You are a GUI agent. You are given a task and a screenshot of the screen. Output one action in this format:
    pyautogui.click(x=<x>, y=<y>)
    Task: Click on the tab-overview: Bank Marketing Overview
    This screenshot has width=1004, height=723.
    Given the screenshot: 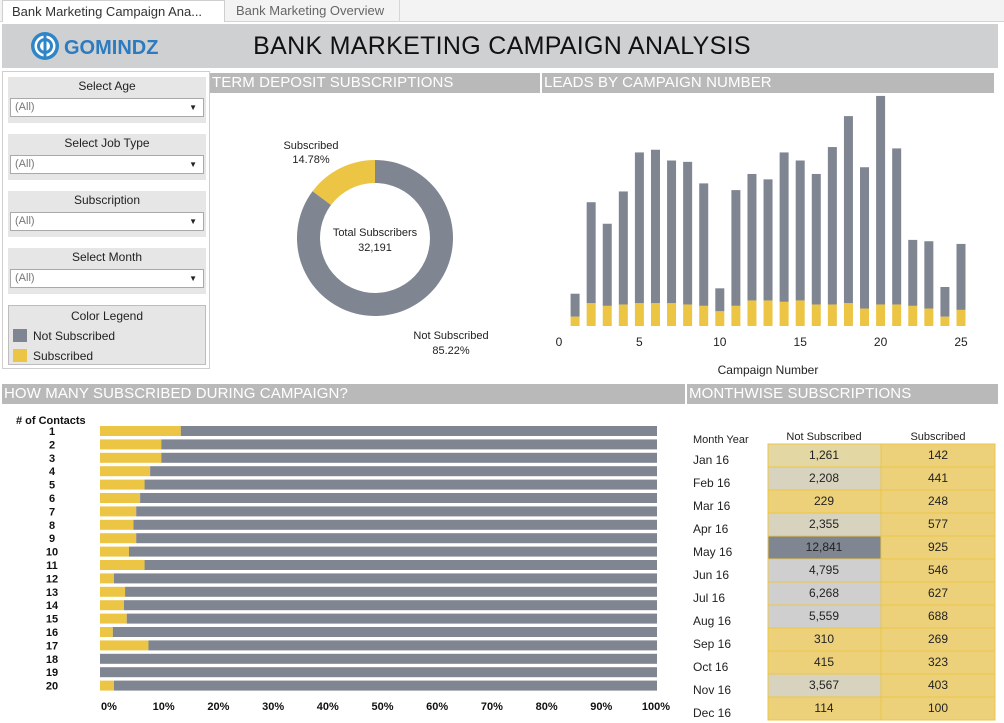 What is the action you would take?
    pyautogui.click(x=313, y=11)
    